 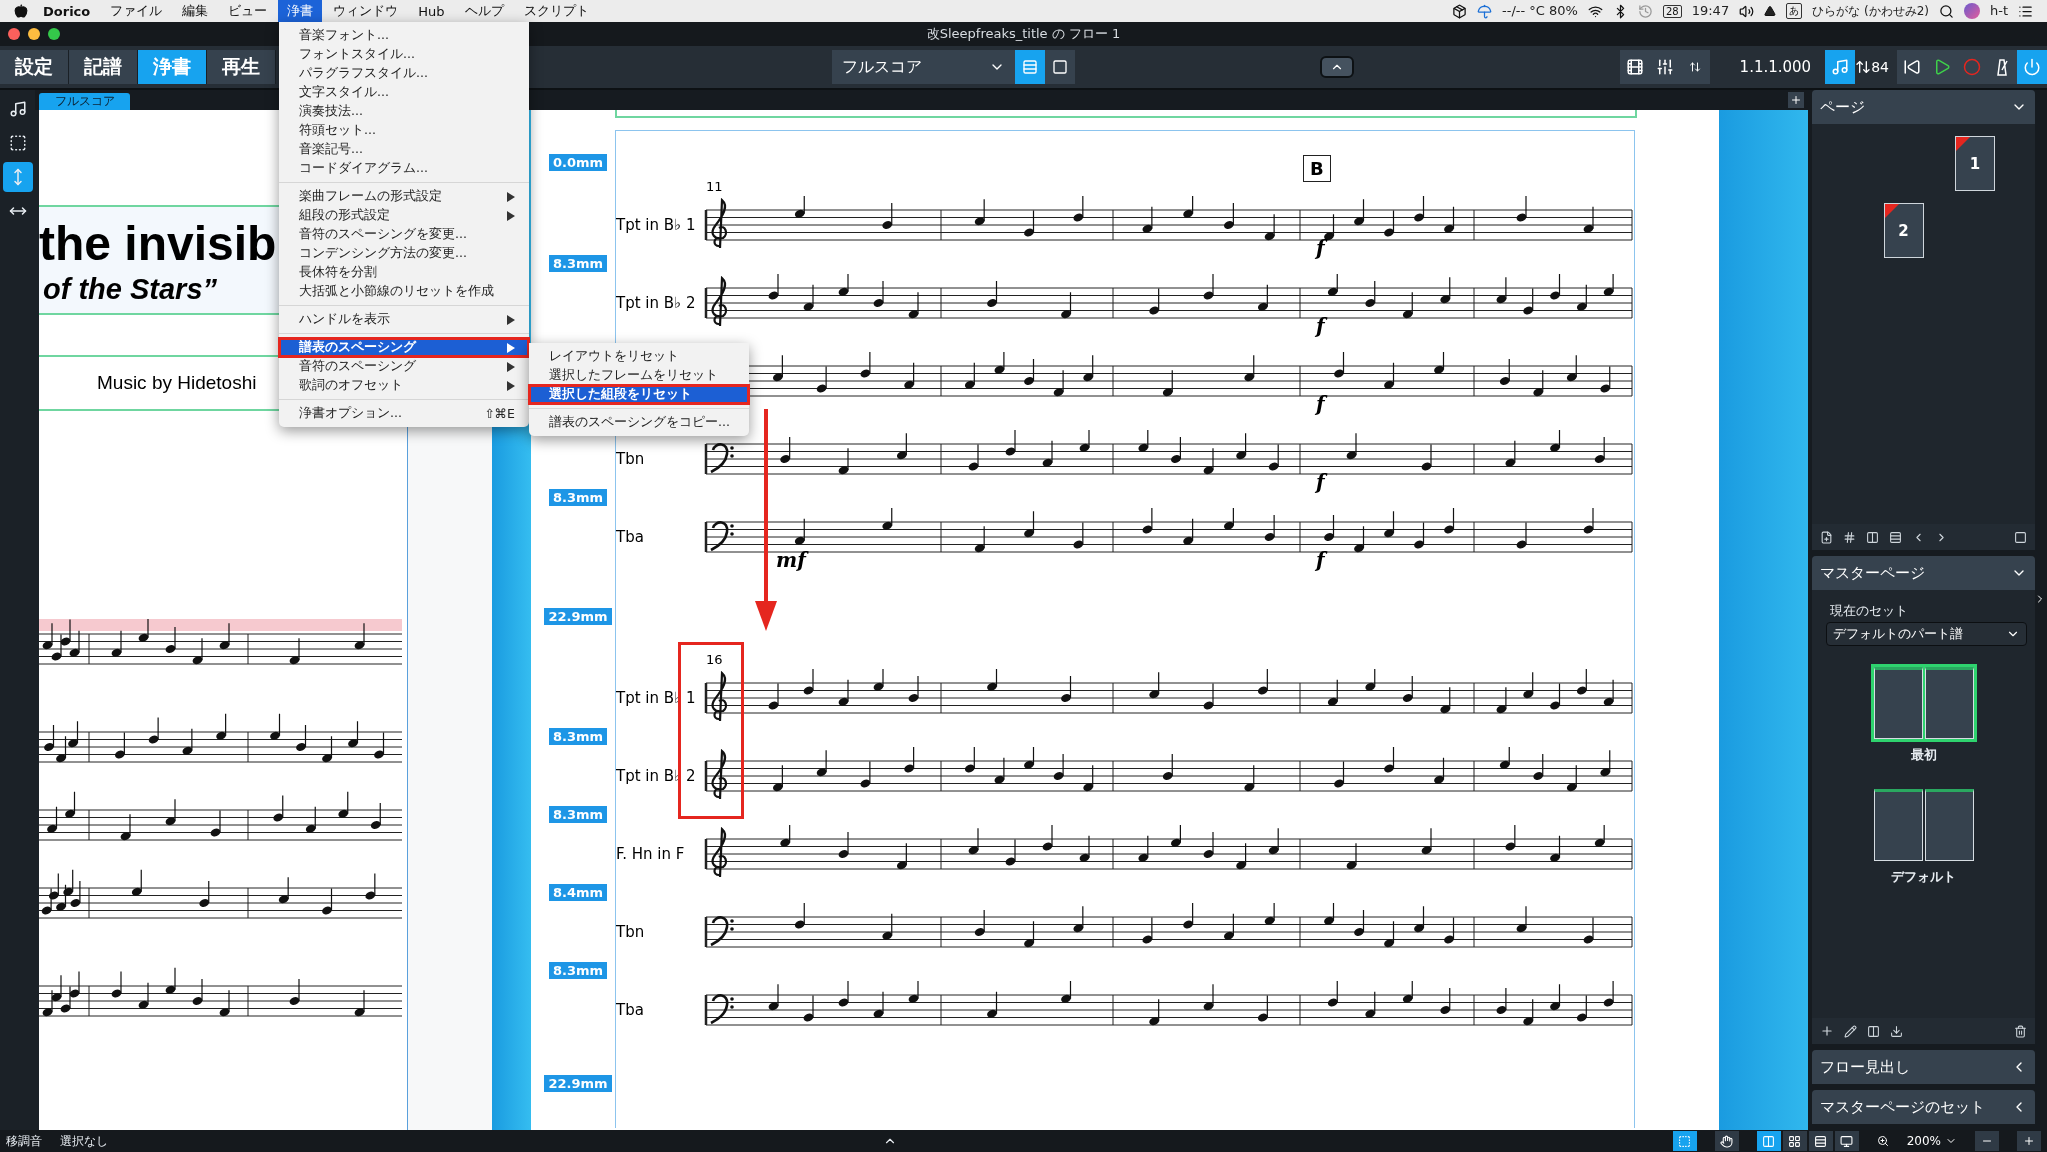 I want to click on user-avatar, so click(x=1971, y=11).